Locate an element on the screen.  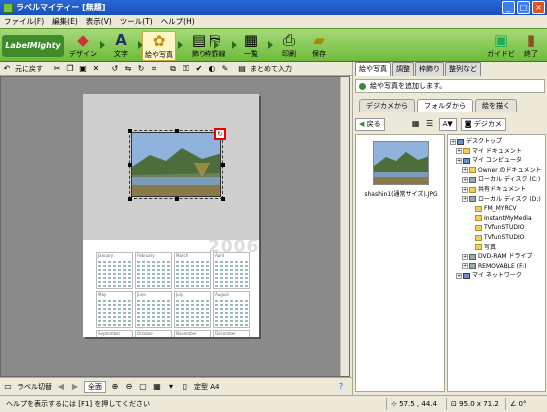
crop-icon: ⌗ is located at coordinates (154, 69).